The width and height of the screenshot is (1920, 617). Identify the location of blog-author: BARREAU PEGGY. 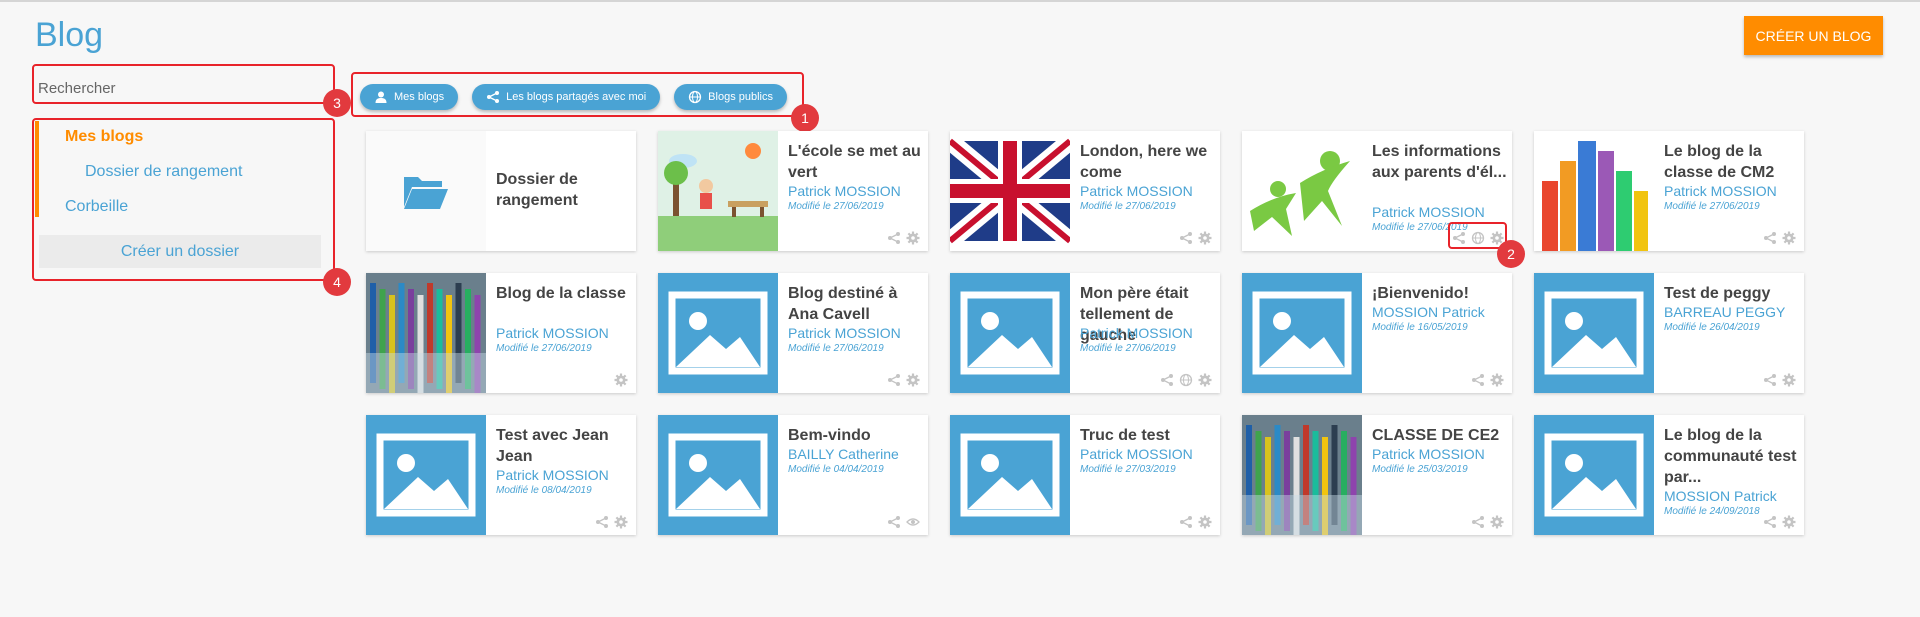
(1725, 312).